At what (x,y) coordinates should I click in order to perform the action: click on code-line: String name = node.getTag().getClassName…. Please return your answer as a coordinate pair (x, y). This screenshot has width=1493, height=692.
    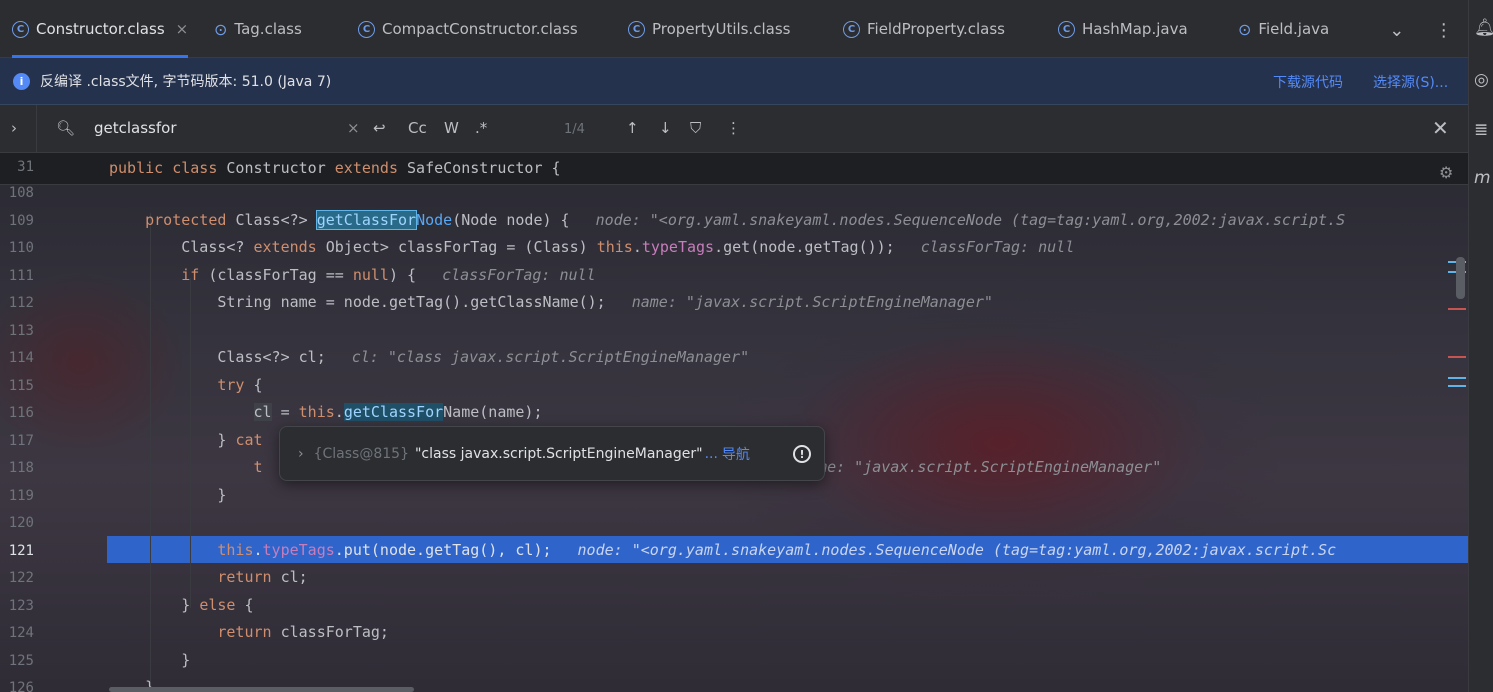
    Looking at the image, I should click on (551, 302).